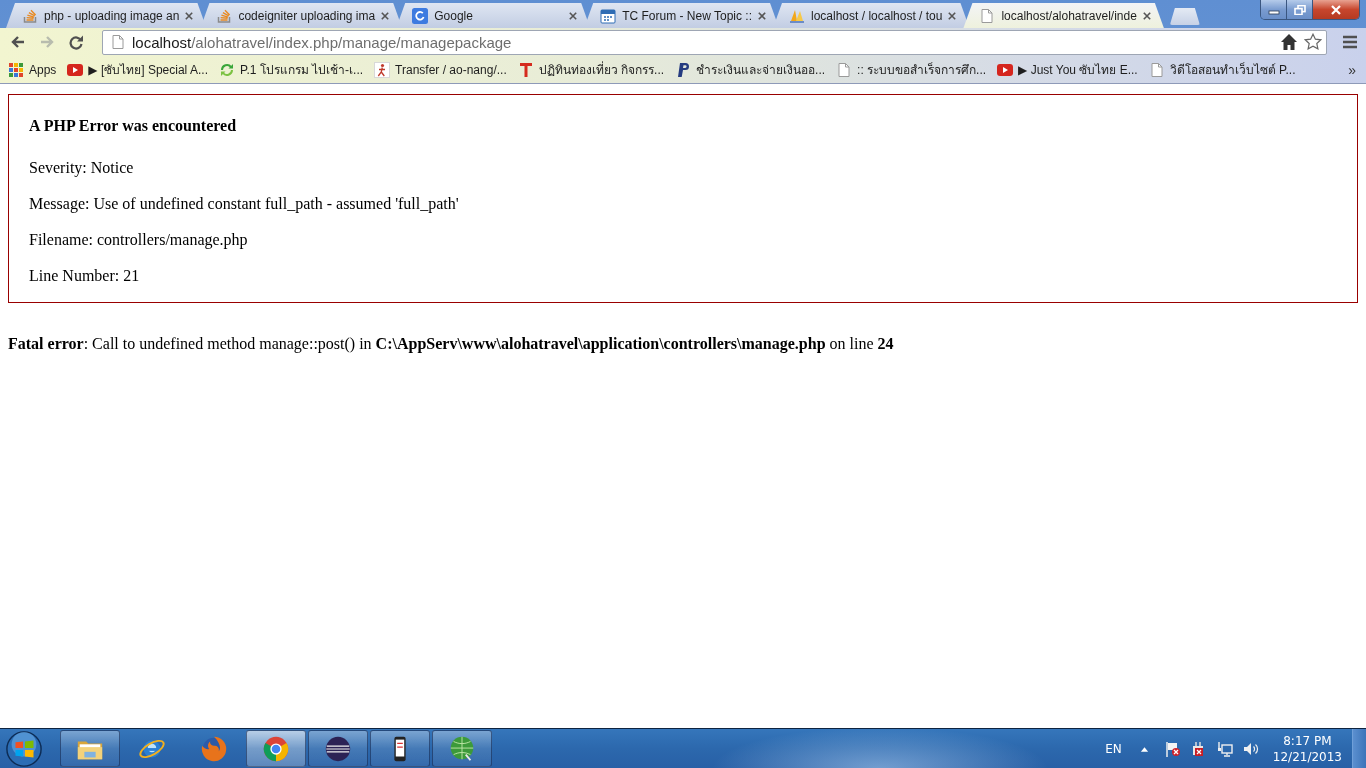  What do you see at coordinates (244, 204) in the screenshot?
I see `error-detail: Message: Use of undefined constant full_path - assumed 'full_path'` at bounding box center [244, 204].